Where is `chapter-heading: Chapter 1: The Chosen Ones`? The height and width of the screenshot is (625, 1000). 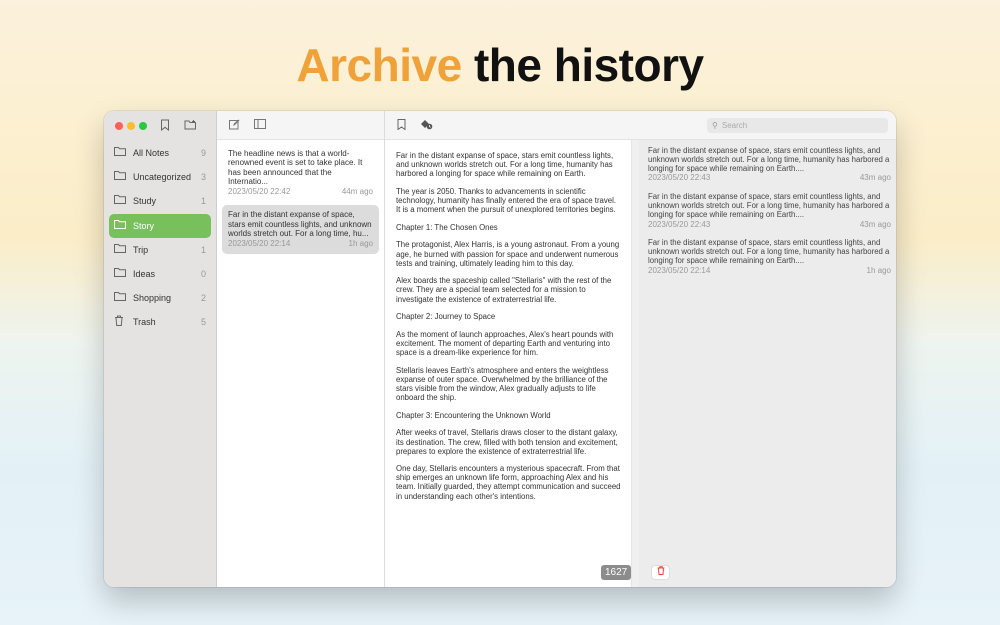
chapter-heading: Chapter 1: The Chosen Ones is located at coordinates (447, 227).